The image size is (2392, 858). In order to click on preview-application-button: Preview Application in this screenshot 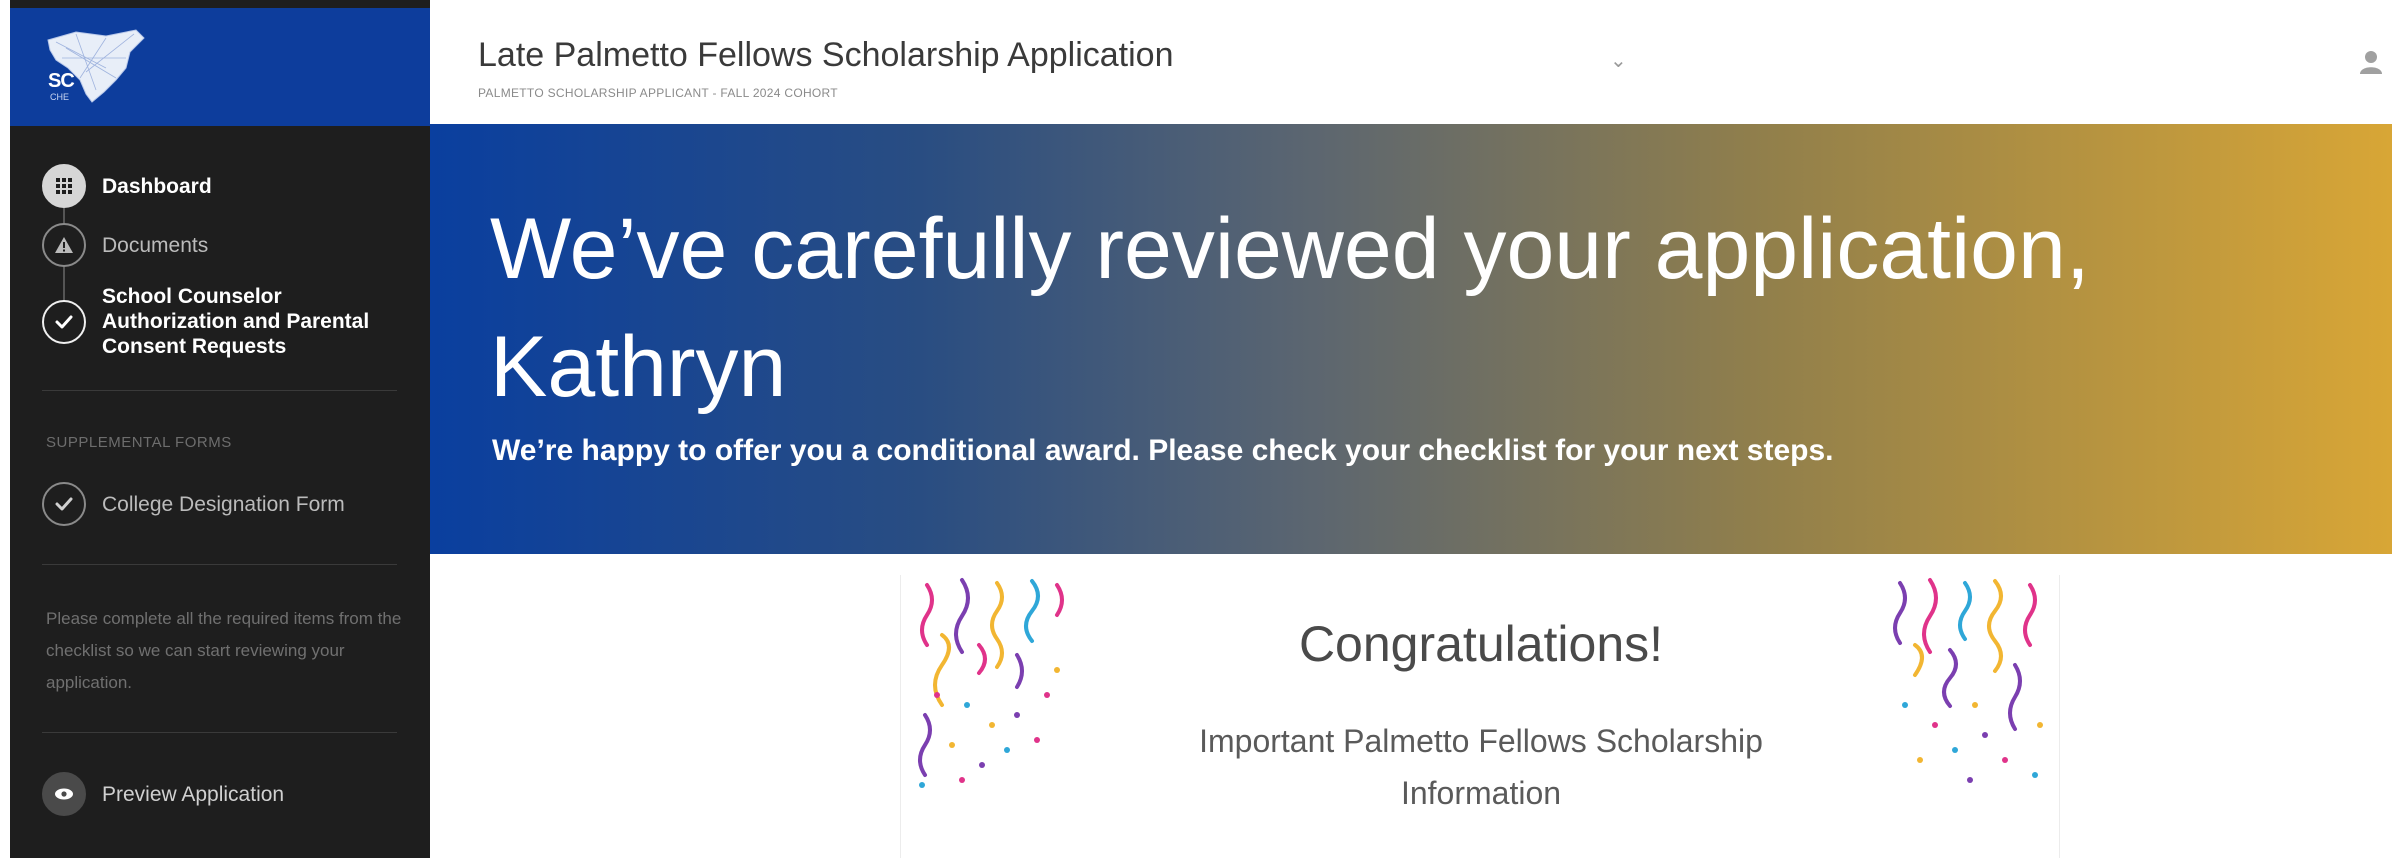, I will do `click(163, 794)`.